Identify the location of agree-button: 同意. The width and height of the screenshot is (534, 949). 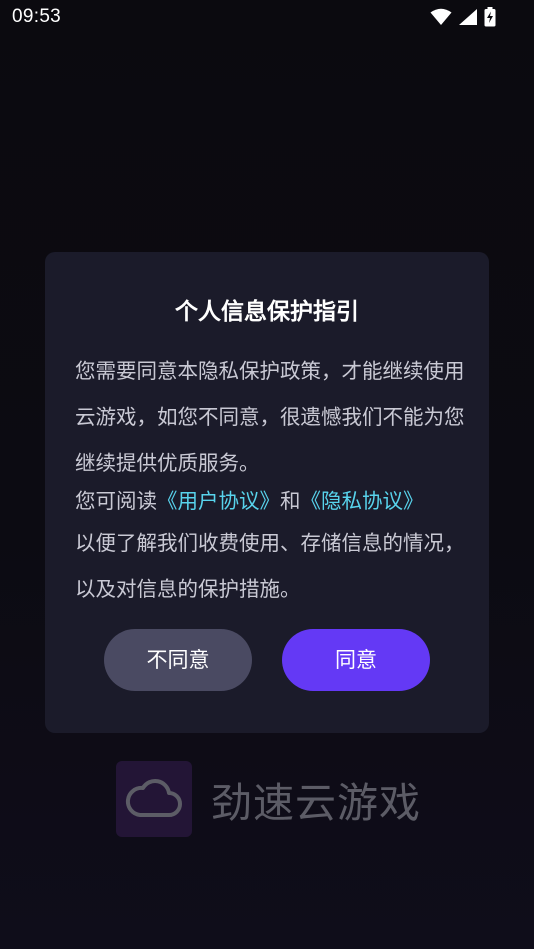
(356, 660).